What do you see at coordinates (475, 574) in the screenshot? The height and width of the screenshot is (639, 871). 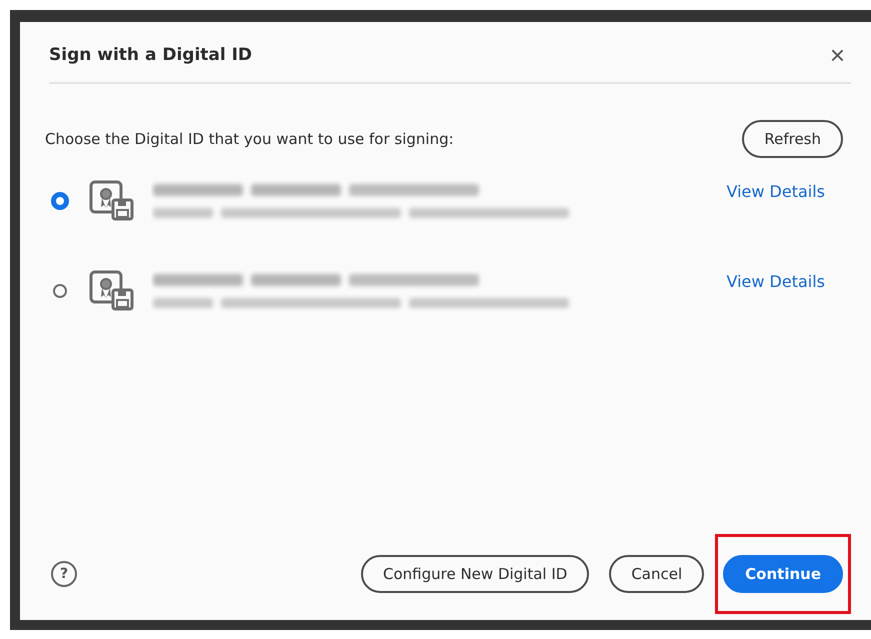 I see `dialog-button: Configure New Digital ID` at bounding box center [475, 574].